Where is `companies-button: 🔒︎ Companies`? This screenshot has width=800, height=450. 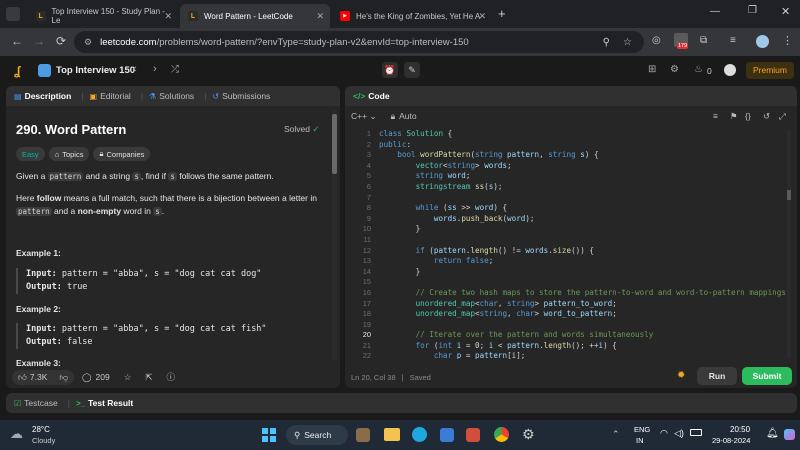
companies-button: 🔒︎ Companies is located at coordinates (122, 154).